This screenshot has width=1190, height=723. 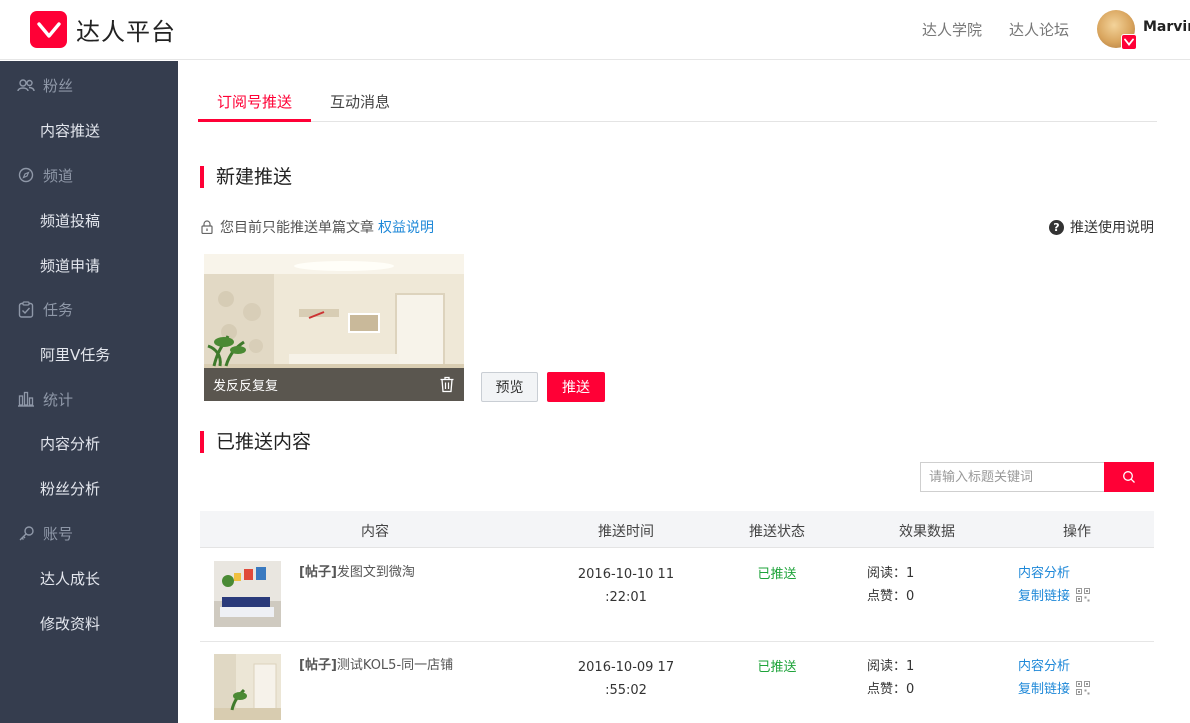 What do you see at coordinates (89, 443) in the screenshot?
I see `sidebar-item-content-analysis: 内容分析` at bounding box center [89, 443].